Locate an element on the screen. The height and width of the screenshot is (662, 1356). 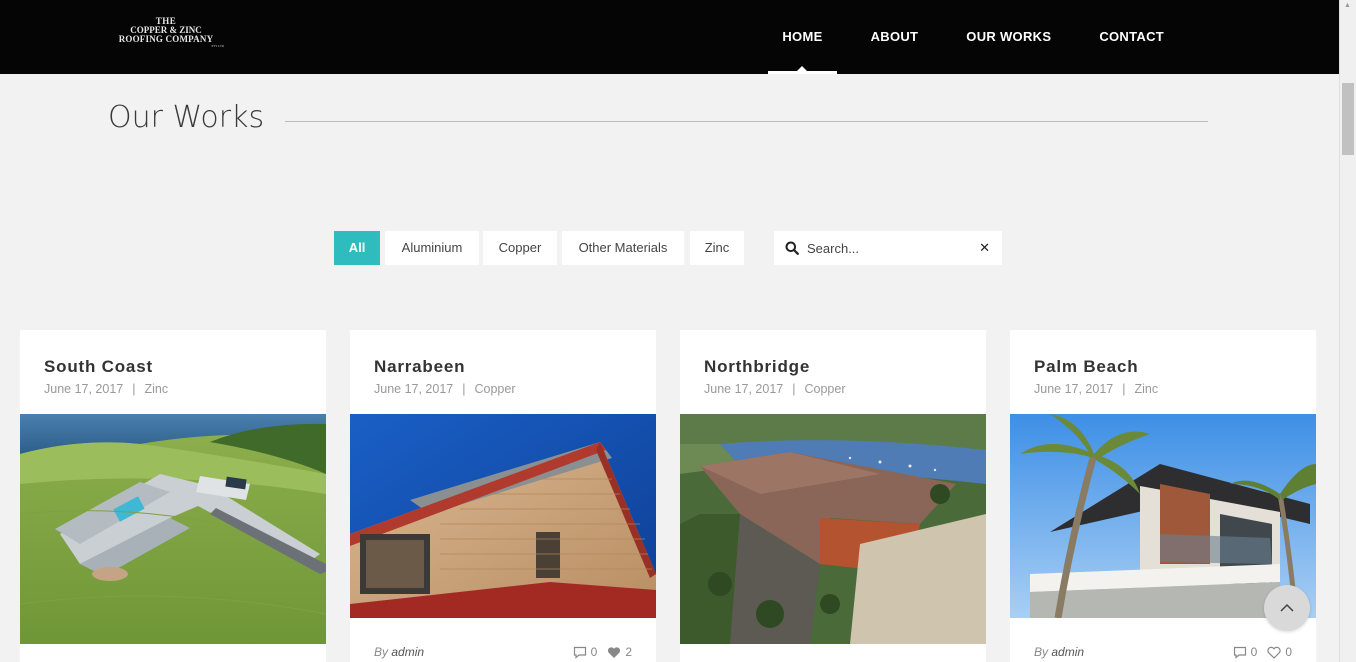
filter-other-materials: Other Materials is located at coordinates (623, 248).